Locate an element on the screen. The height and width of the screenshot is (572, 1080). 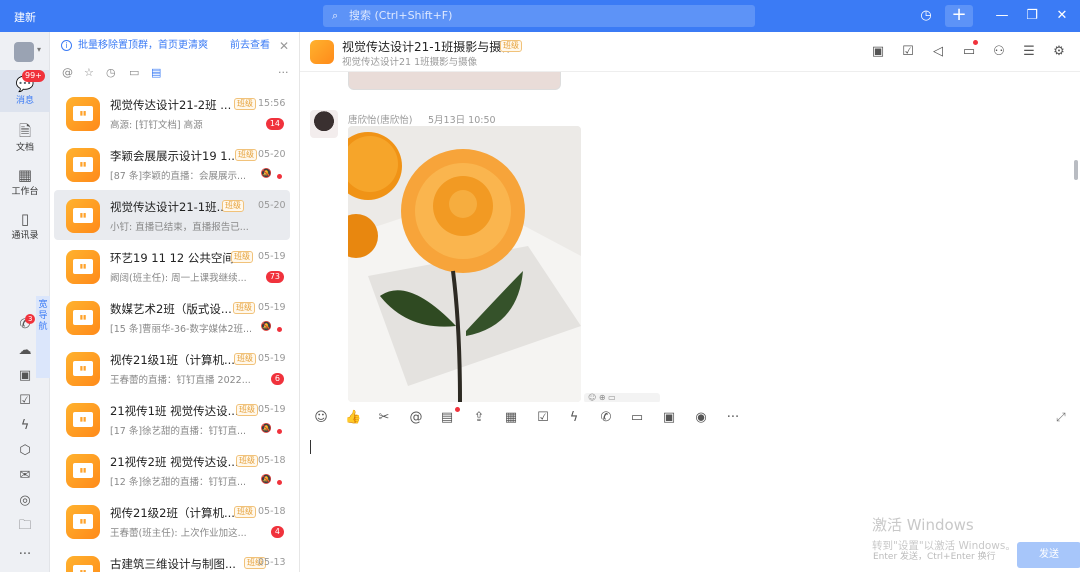
at-filter-icon: @ is located at coordinates (67, 72).